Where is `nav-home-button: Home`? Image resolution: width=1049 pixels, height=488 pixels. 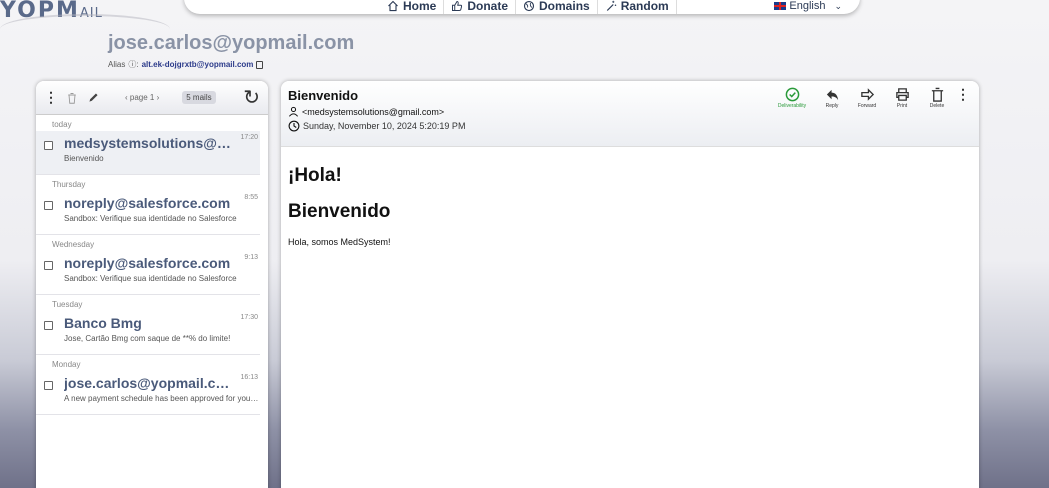 nav-home-button: Home is located at coordinates (412, 7).